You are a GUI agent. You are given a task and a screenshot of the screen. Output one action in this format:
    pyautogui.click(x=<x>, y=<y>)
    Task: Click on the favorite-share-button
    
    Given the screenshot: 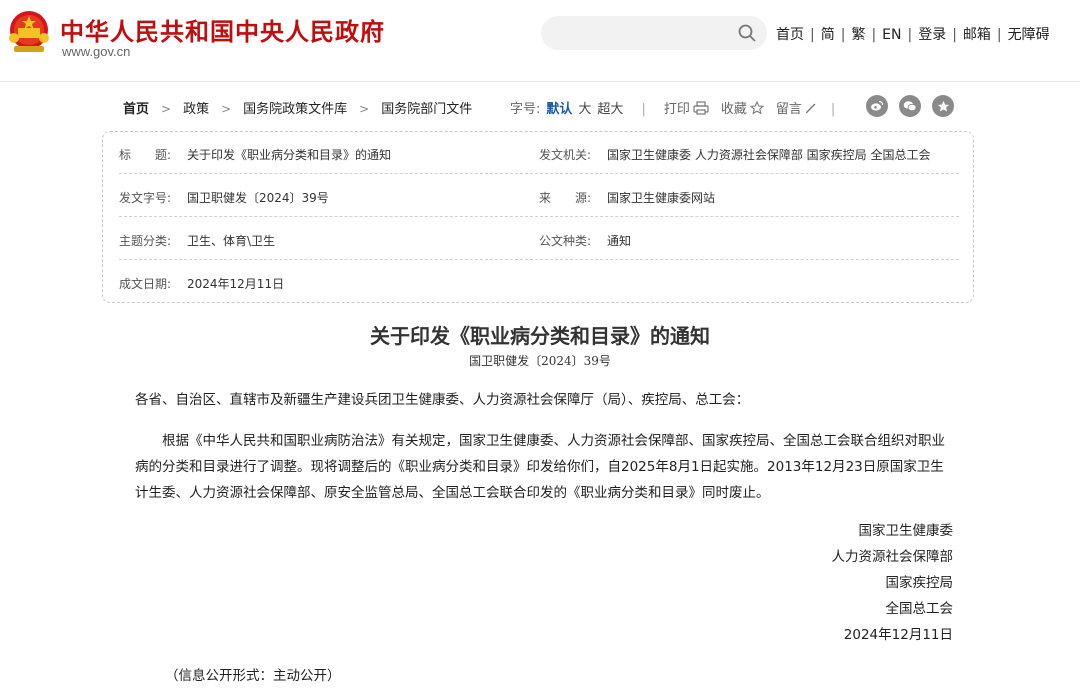 What is the action you would take?
    pyautogui.click(x=943, y=106)
    